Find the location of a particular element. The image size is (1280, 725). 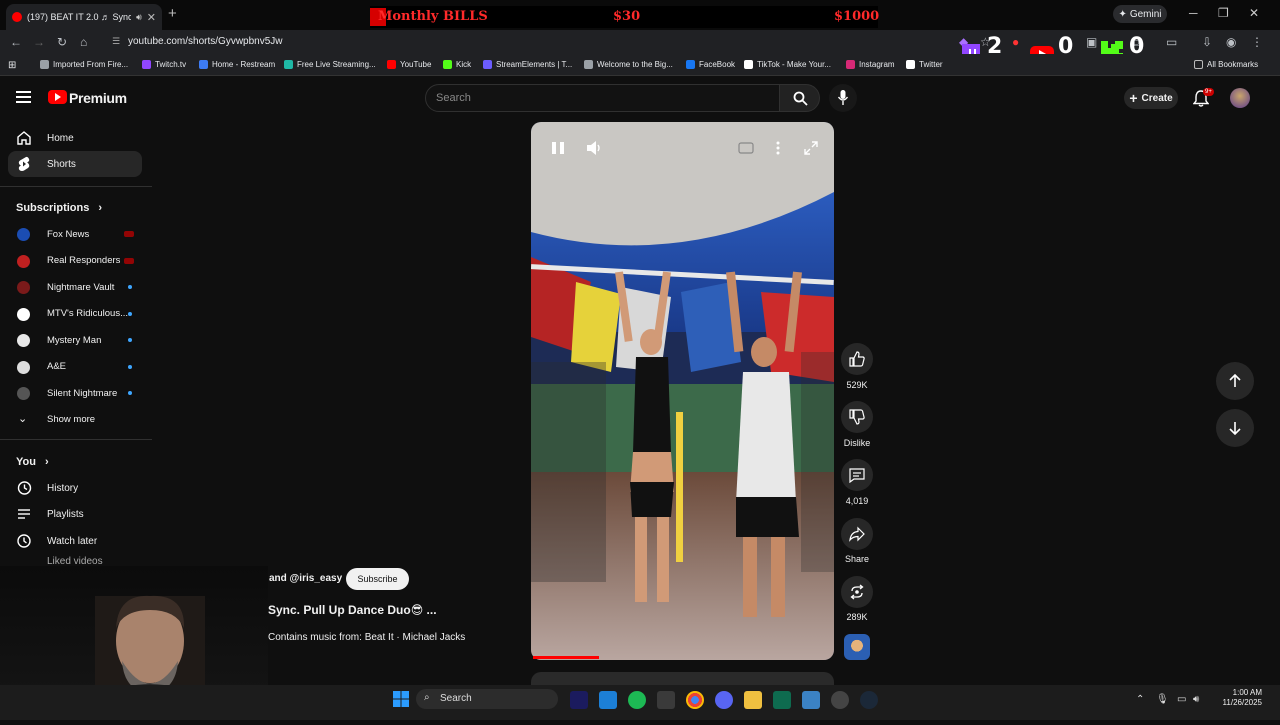

bookmark-item: Kick is located at coordinates (457, 64).